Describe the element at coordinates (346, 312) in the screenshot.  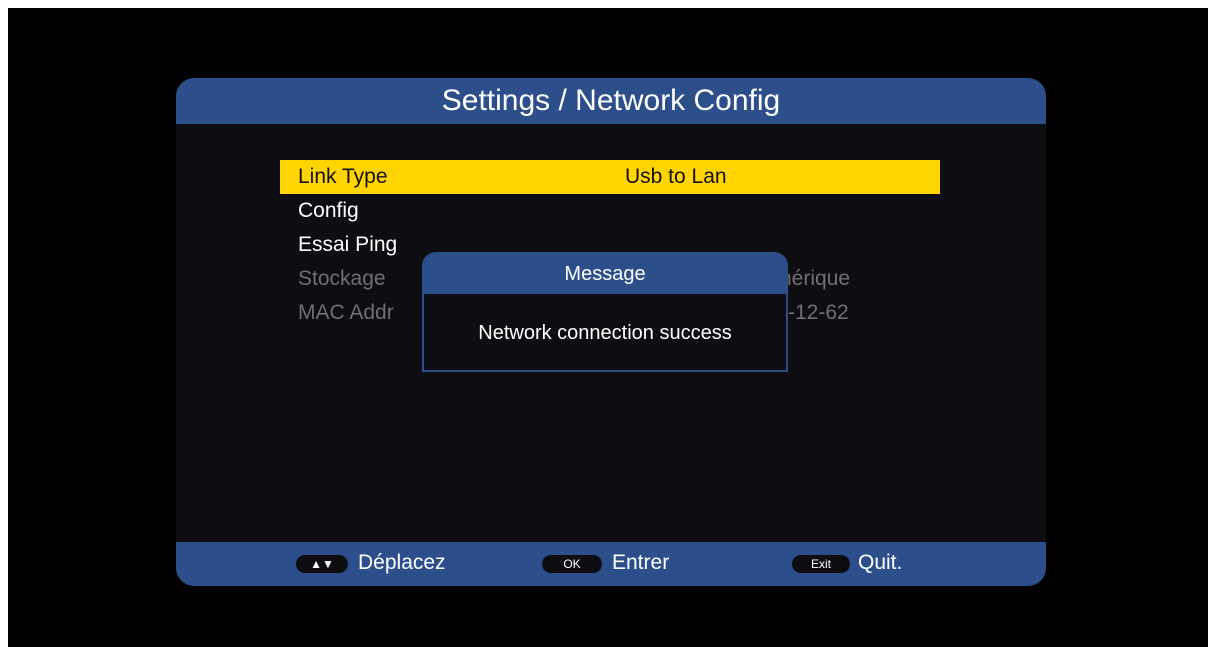
I see `menu-item-label: MAC Addr` at that location.